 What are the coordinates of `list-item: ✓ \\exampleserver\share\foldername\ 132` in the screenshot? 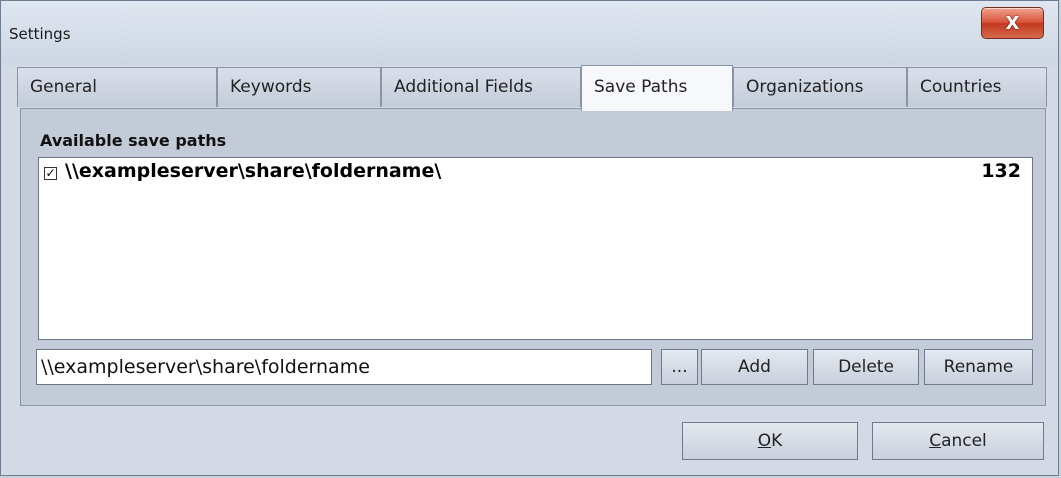 It's located at (535, 173).